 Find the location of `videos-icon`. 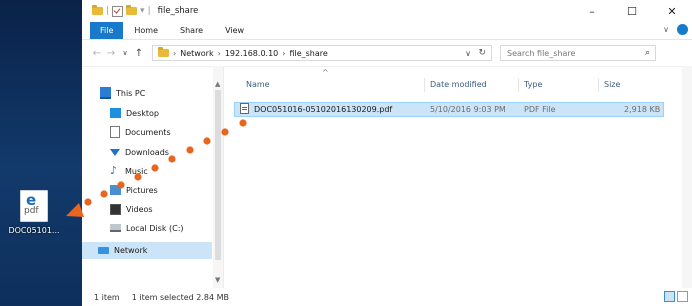

videos-icon is located at coordinates (115, 209).